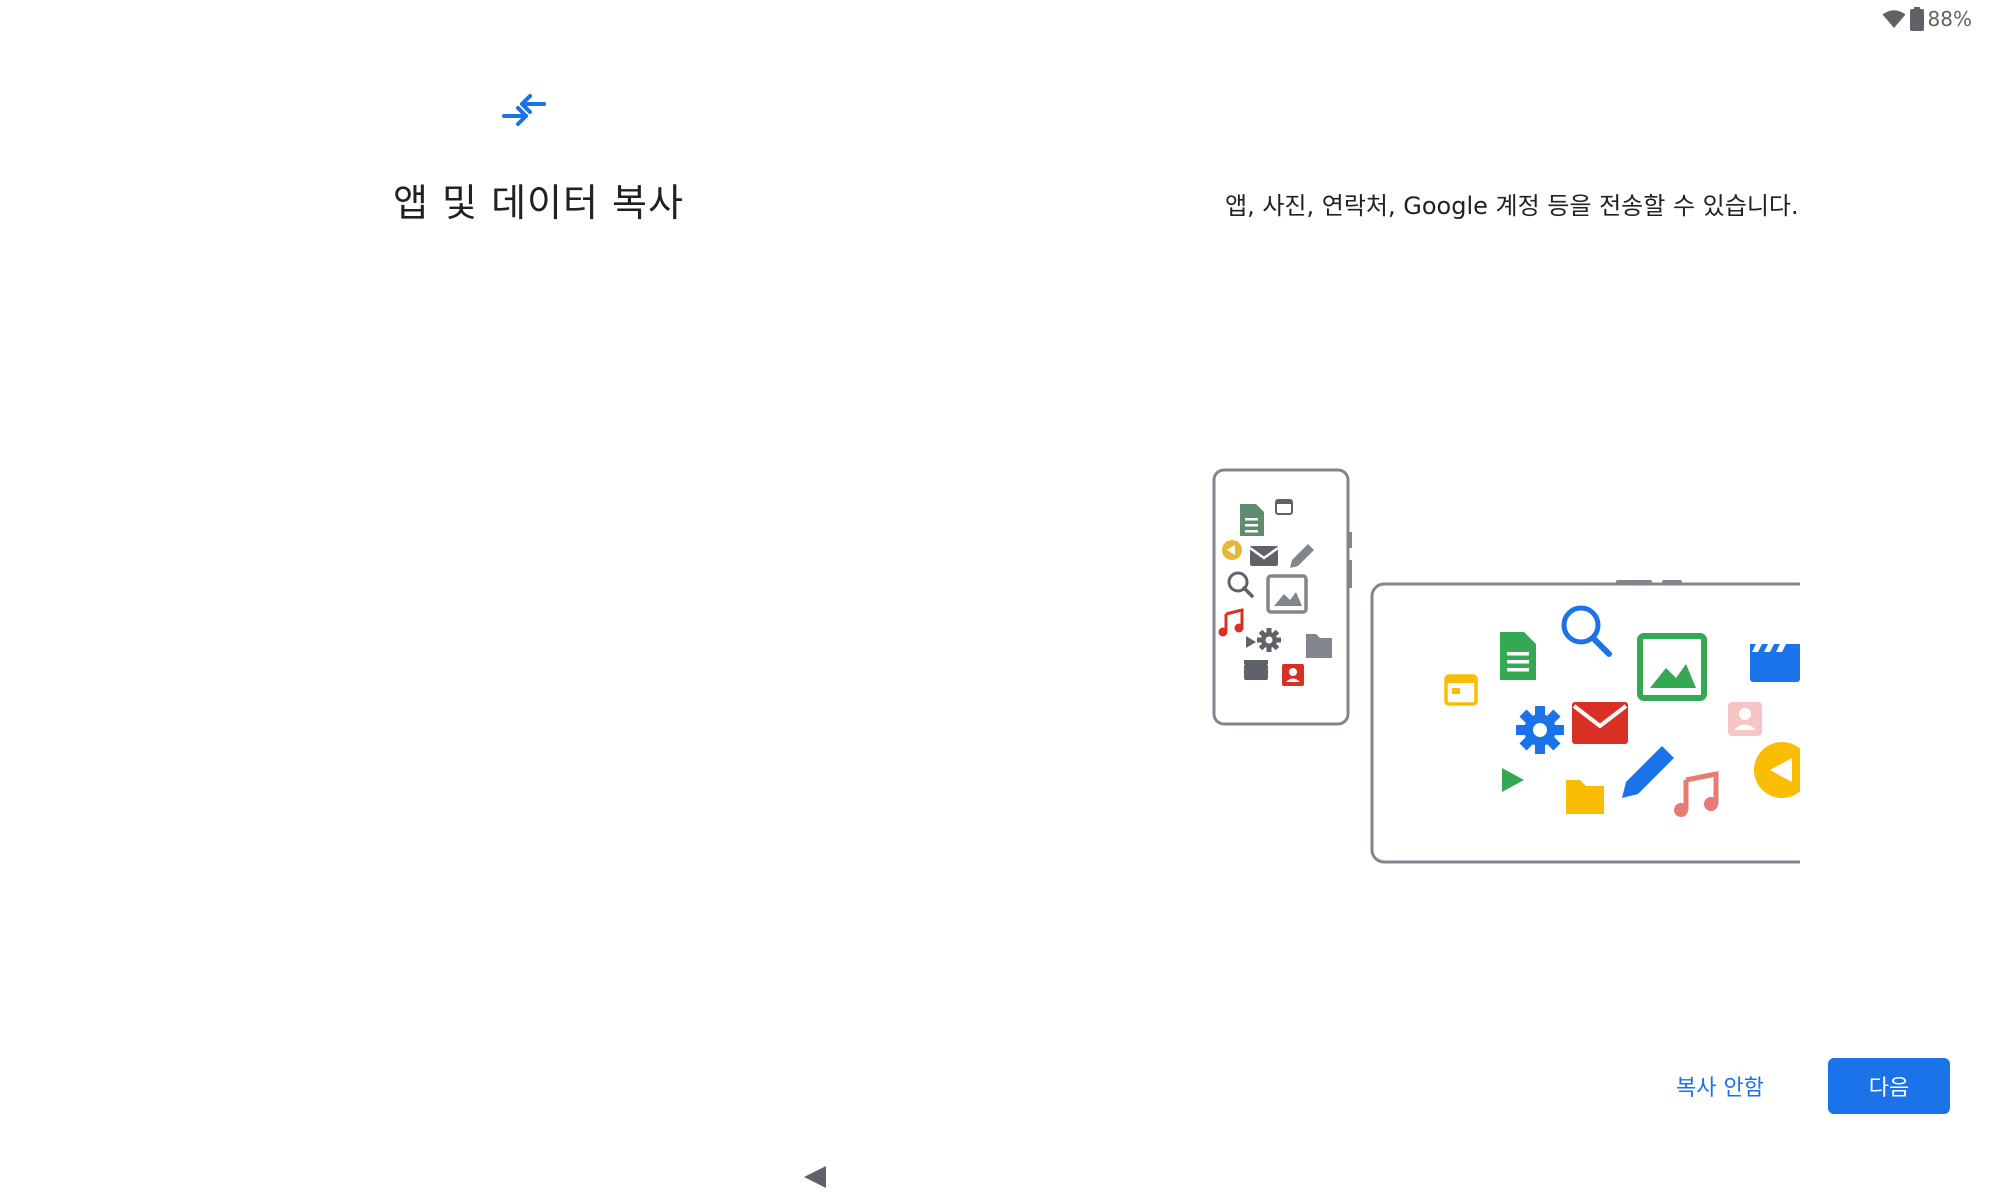 The height and width of the screenshot is (1200, 2000). What do you see at coordinates (1720, 1086) in the screenshot?
I see `skip-copy-button: 복사 안함` at bounding box center [1720, 1086].